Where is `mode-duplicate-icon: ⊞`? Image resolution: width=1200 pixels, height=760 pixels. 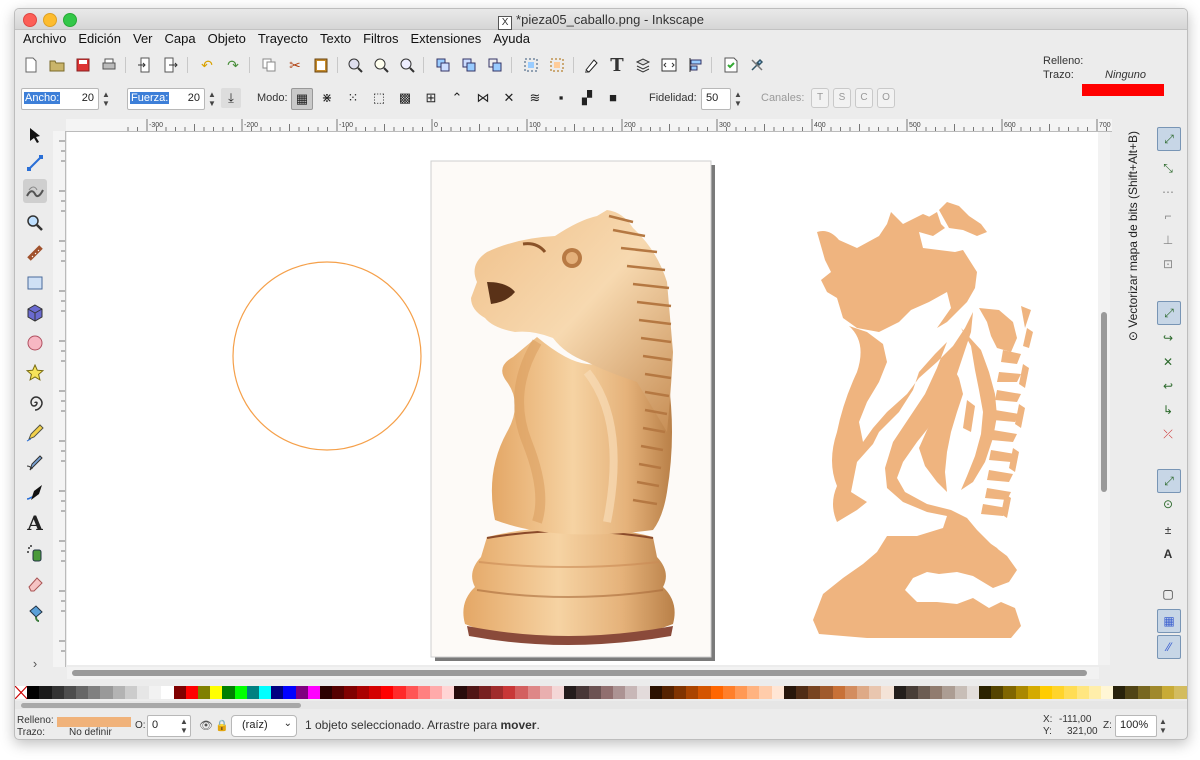
mode-duplicate-icon: ⊞ is located at coordinates (431, 98).